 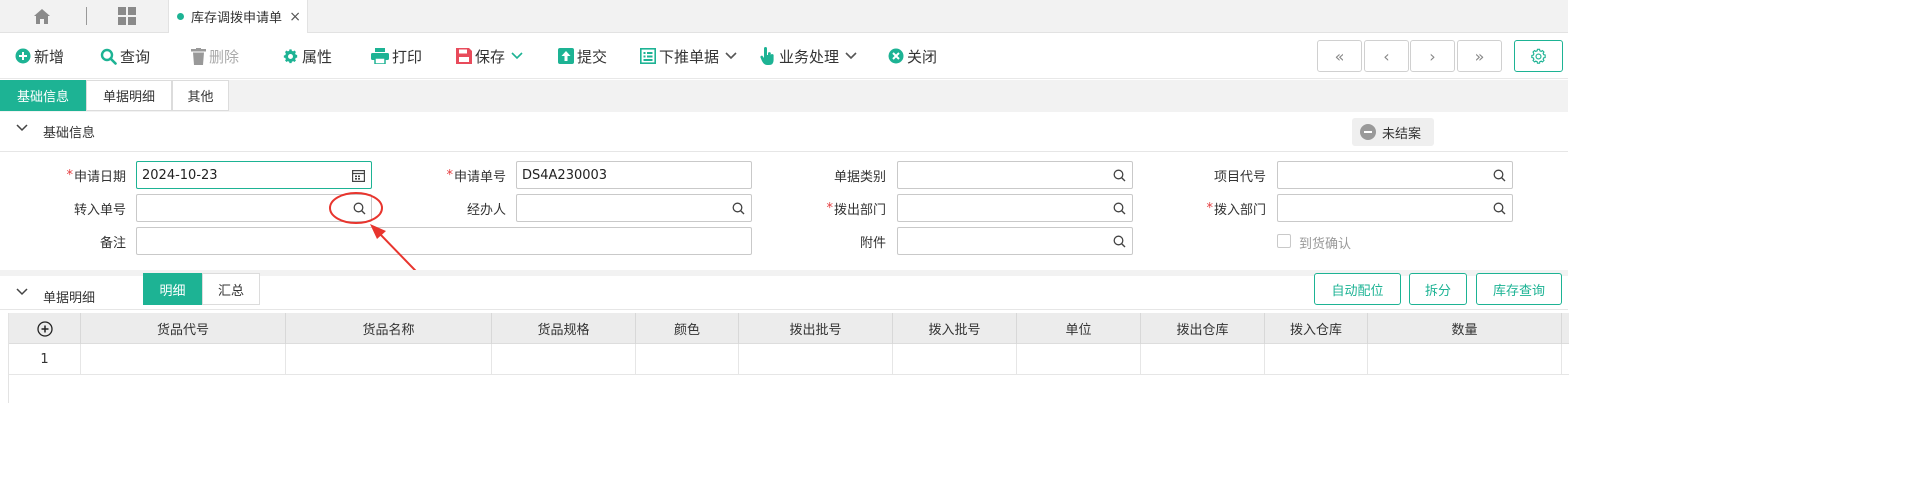 I want to click on business-process-button: 业务处理, so click(x=810, y=56).